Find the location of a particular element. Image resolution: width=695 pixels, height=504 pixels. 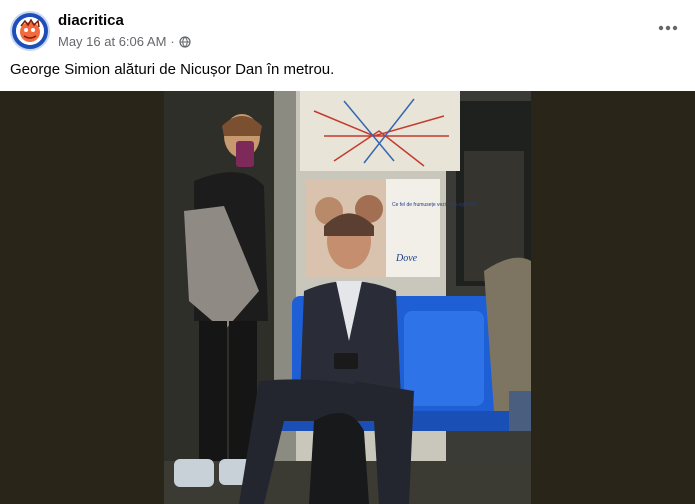

author-name: diacritica is located at coordinates (91, 20).